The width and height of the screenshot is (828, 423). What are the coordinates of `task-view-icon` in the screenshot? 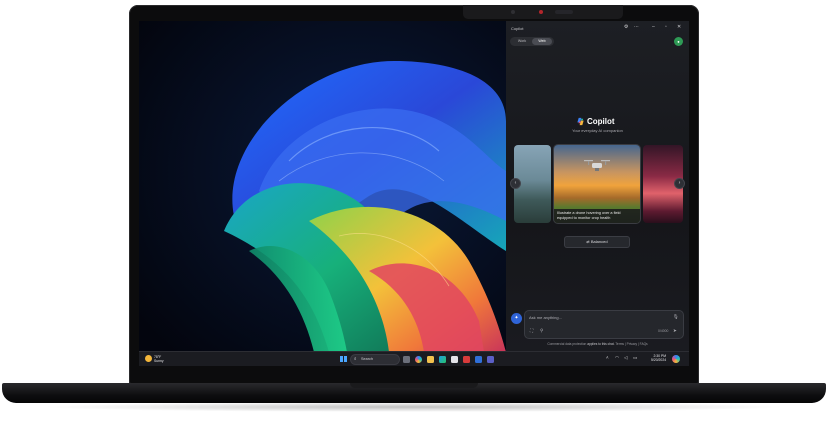 It's located at (406, 359).